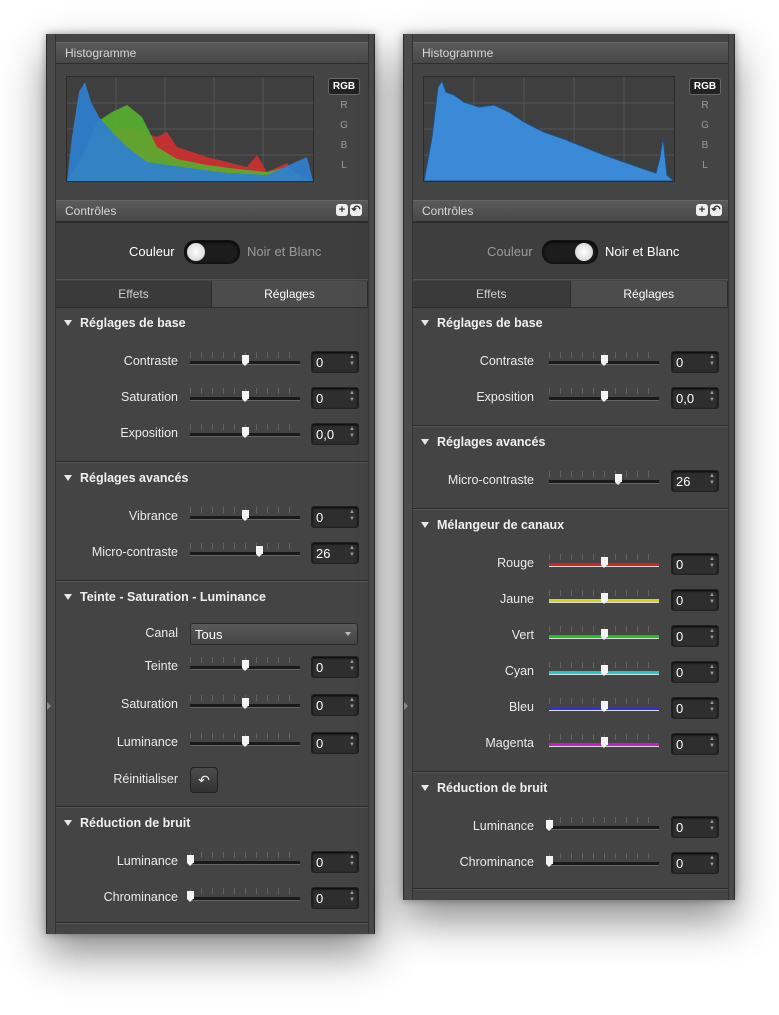  I want to click on color-bw-switch, so click(570, 252).